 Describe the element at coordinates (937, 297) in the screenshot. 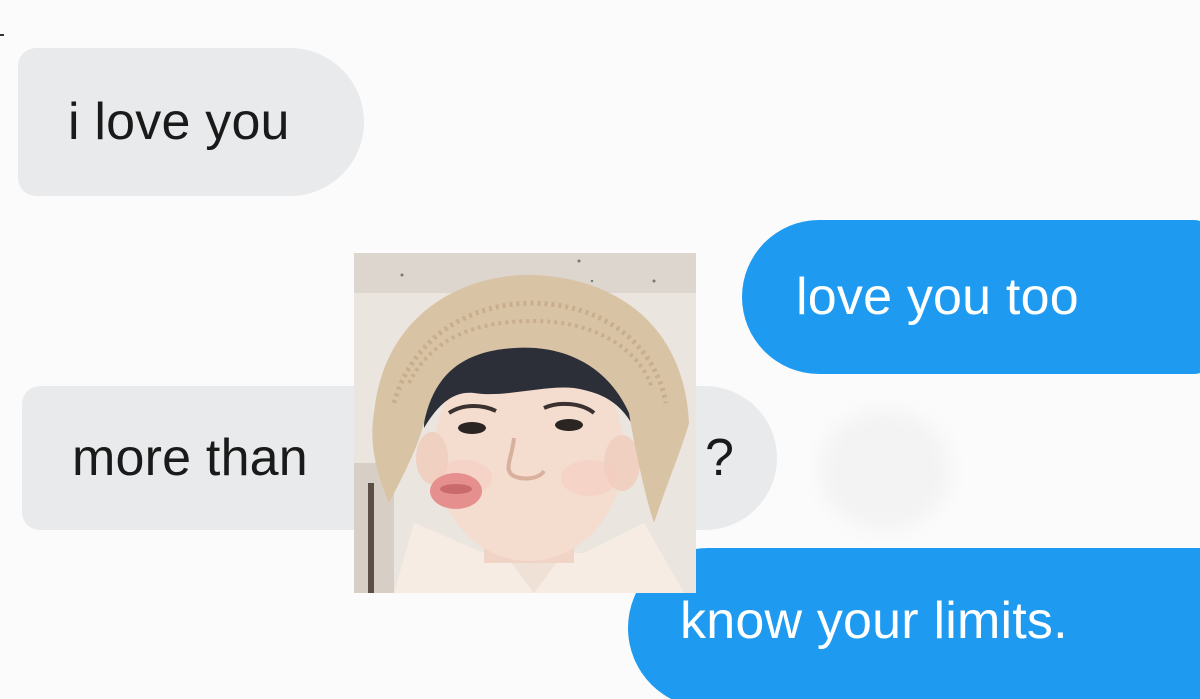

I see `message-text: love you too` at that location.